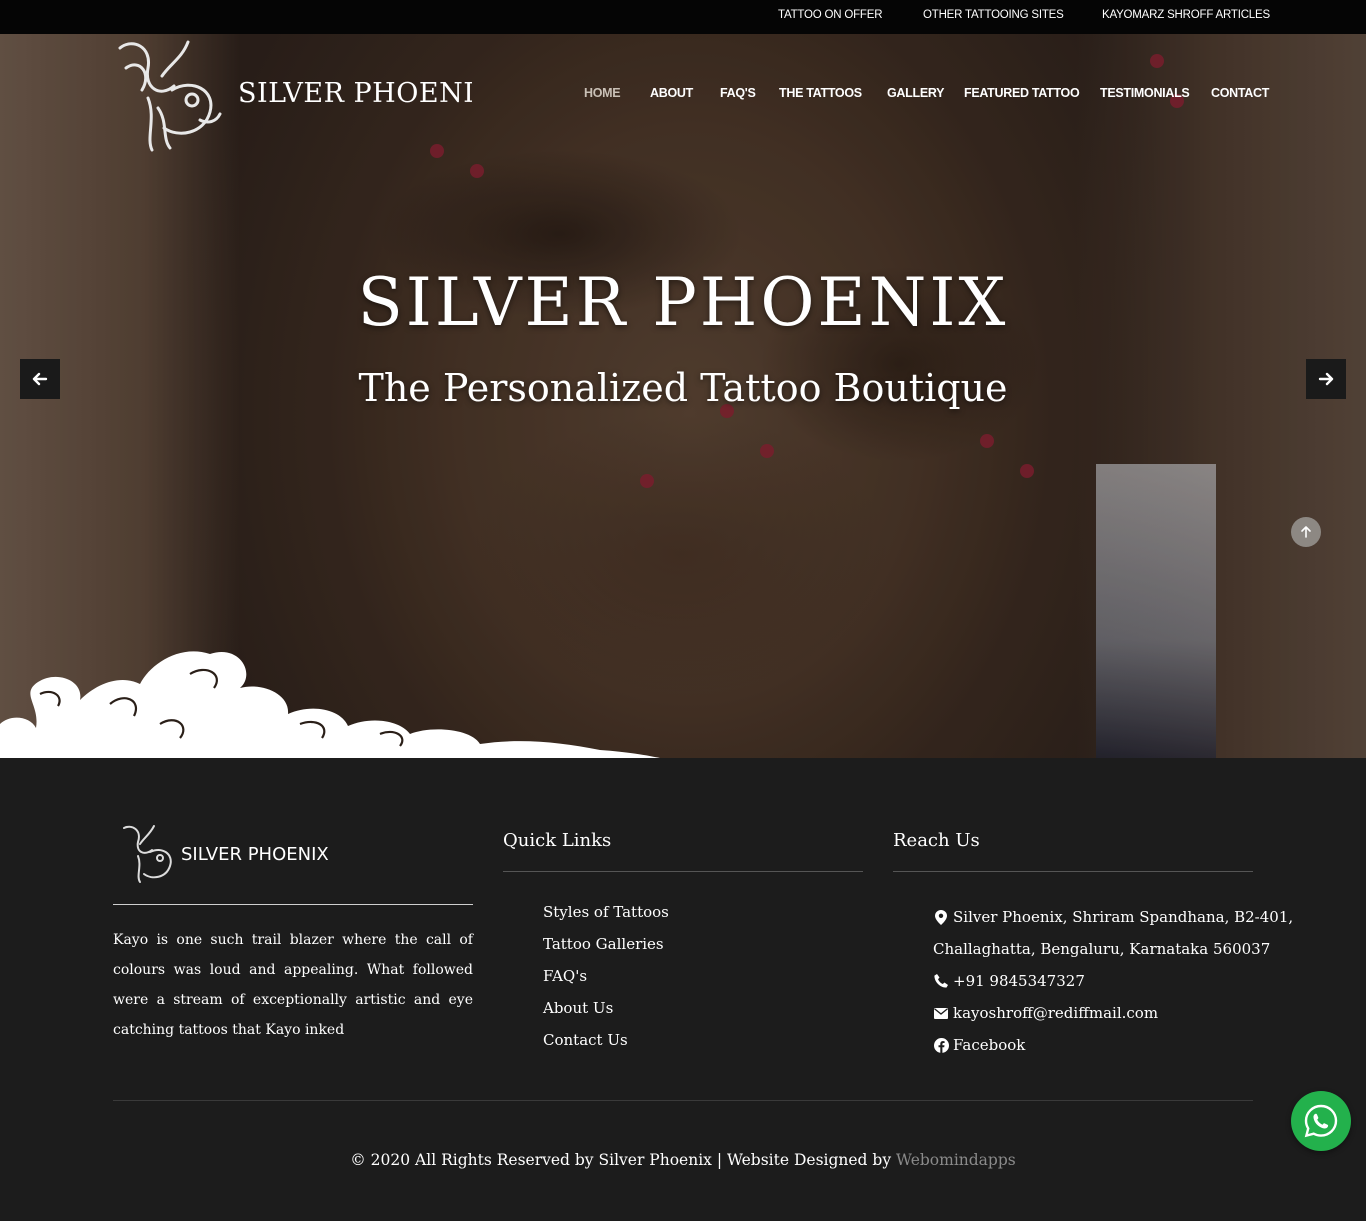  Describe the element at coordinates (1073, 871) in the screenshot. I see `reach-us-divider` at that location.